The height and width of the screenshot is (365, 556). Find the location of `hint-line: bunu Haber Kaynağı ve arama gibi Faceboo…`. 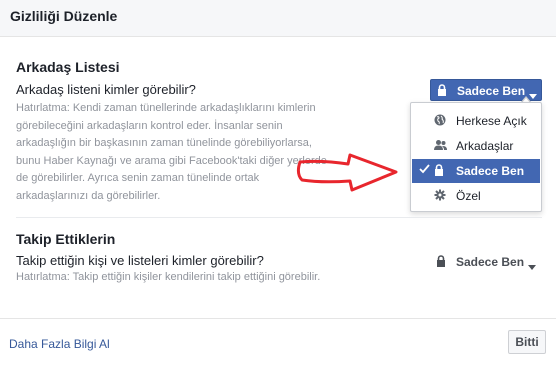

hint-line: bunu Haber Kaynağı ve arama gibi Faceboo… is located at coordinates (171, 160).